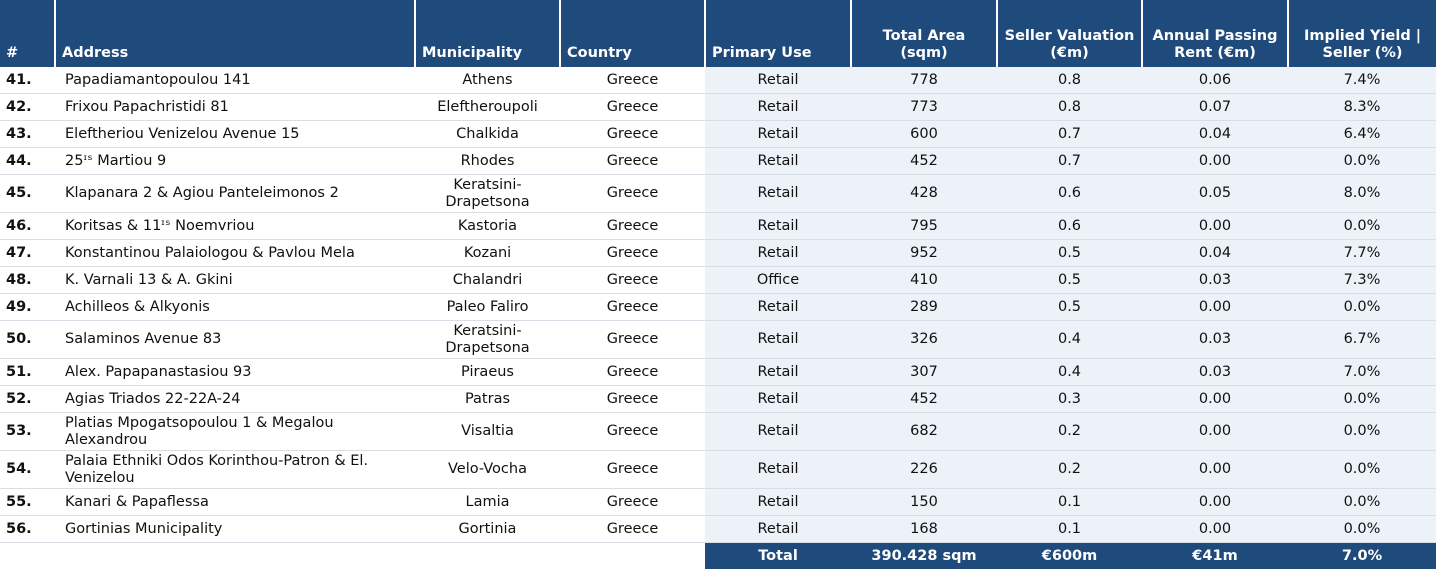 Image resolution: width=1452 pixels, height=569 pixels. What do you see at coordinates (487, 226) in the screenshot?
I see `row-municipality: Kastoria` at bounding box center [487, 226].